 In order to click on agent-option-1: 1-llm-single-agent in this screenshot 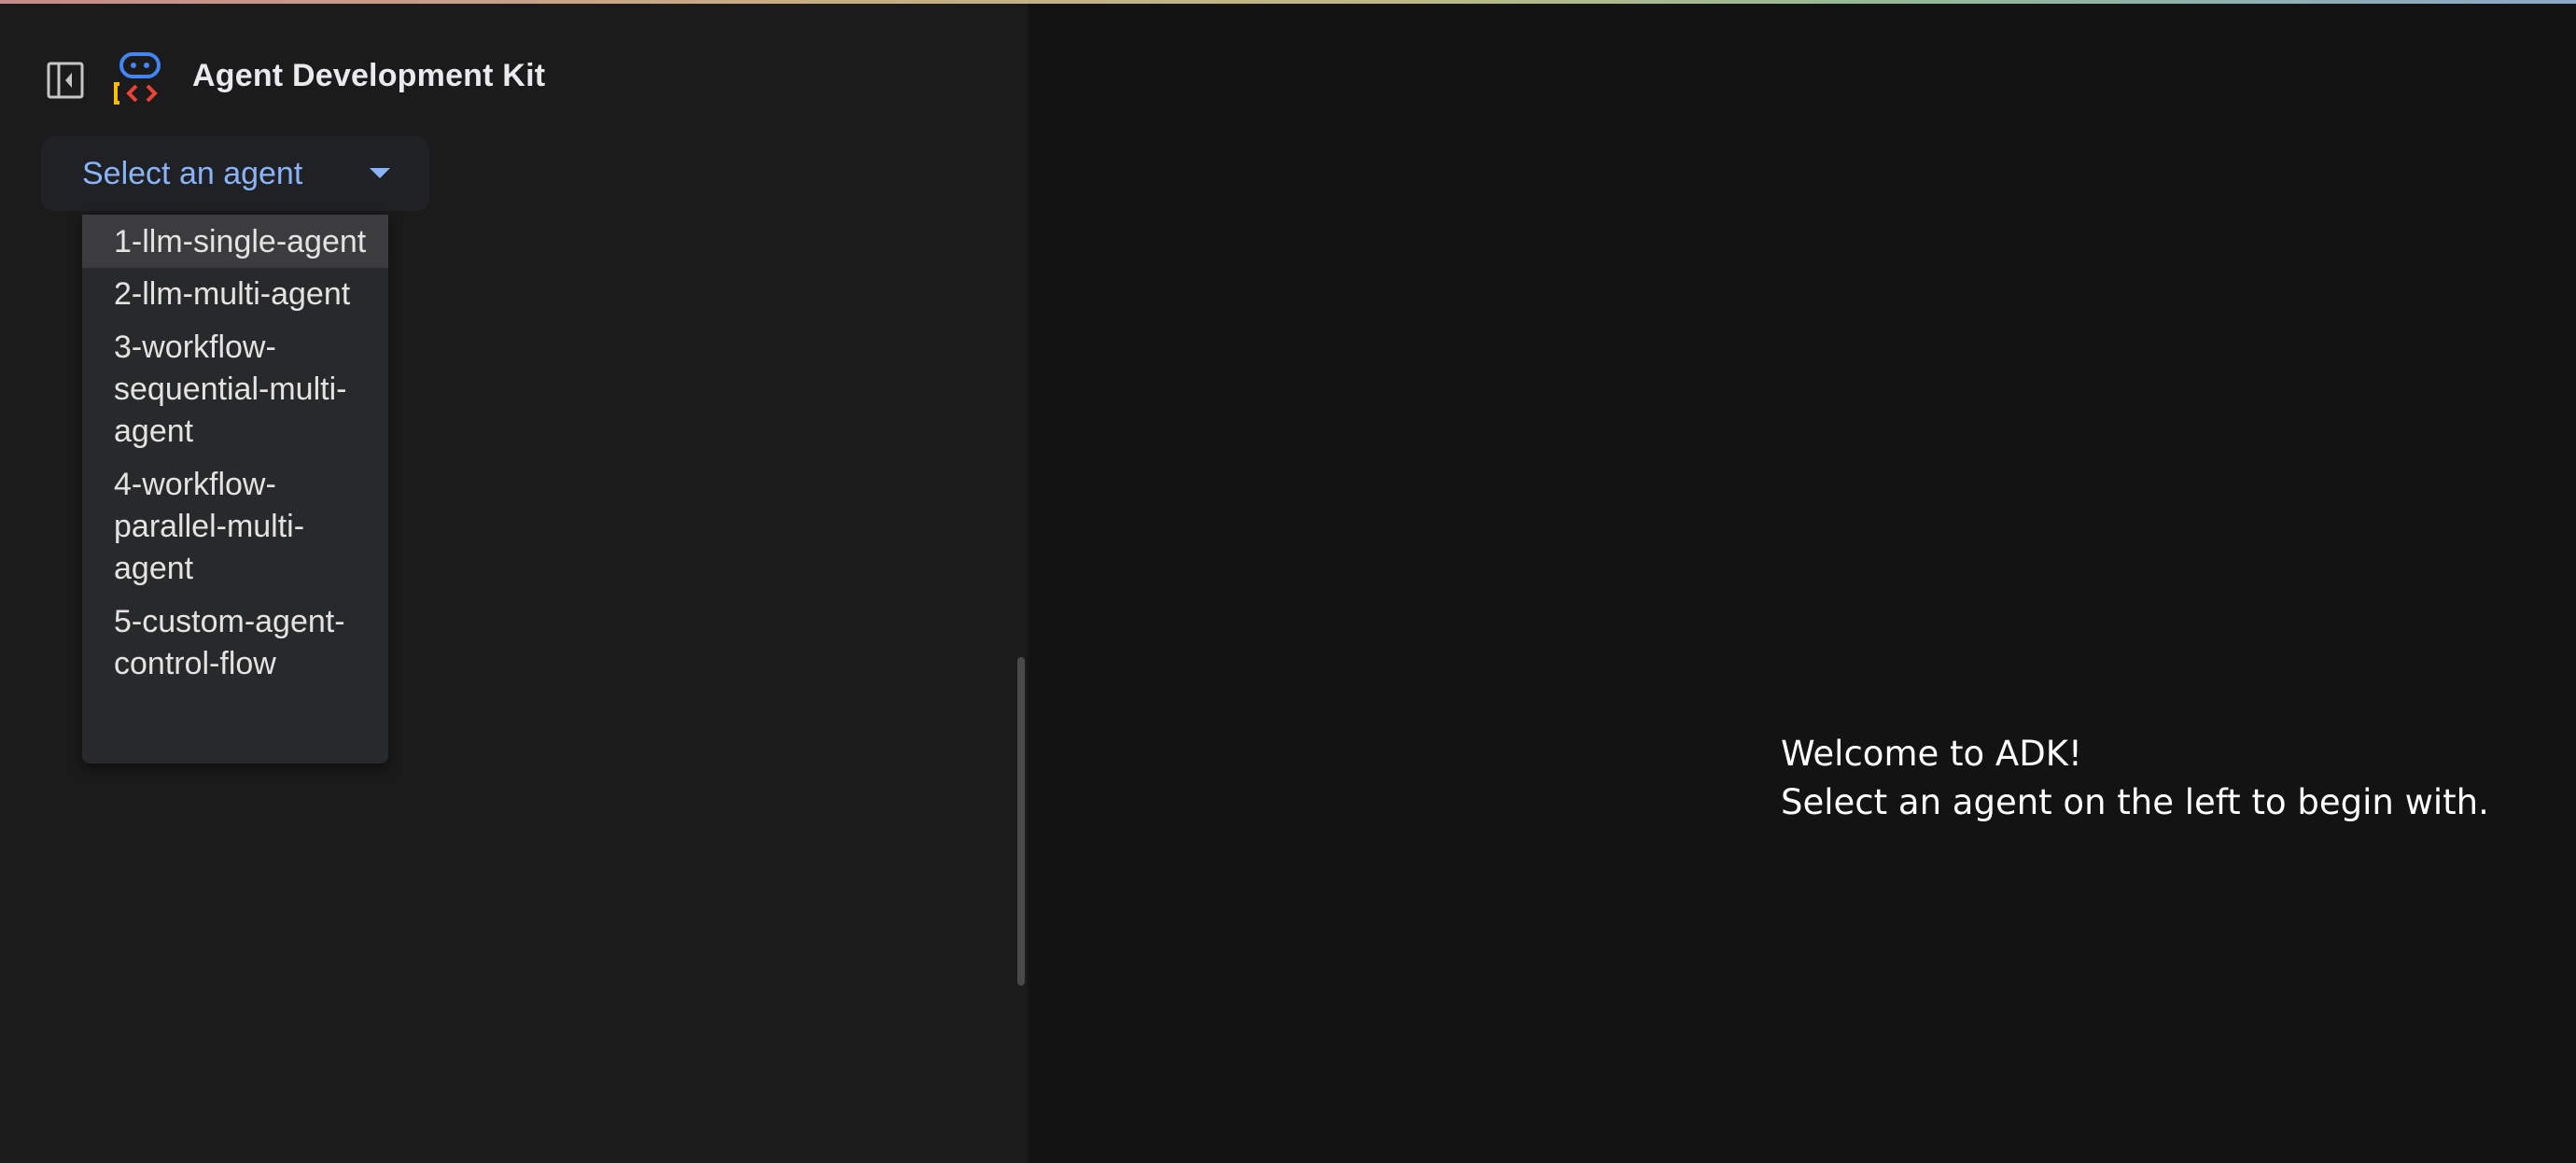, I will do `click(235, 241)`.